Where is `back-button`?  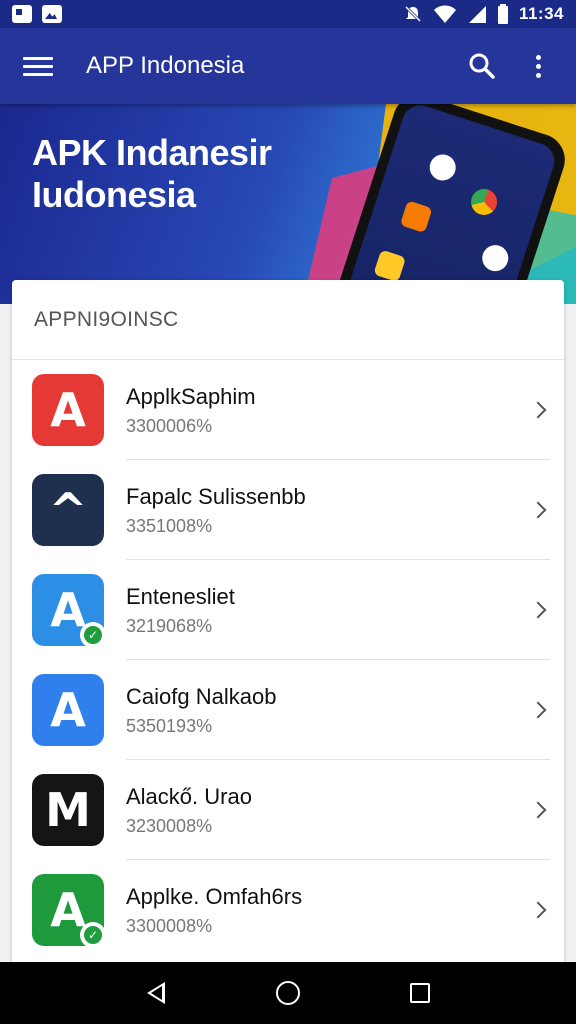 back-button is located at coordinates (156, 993).